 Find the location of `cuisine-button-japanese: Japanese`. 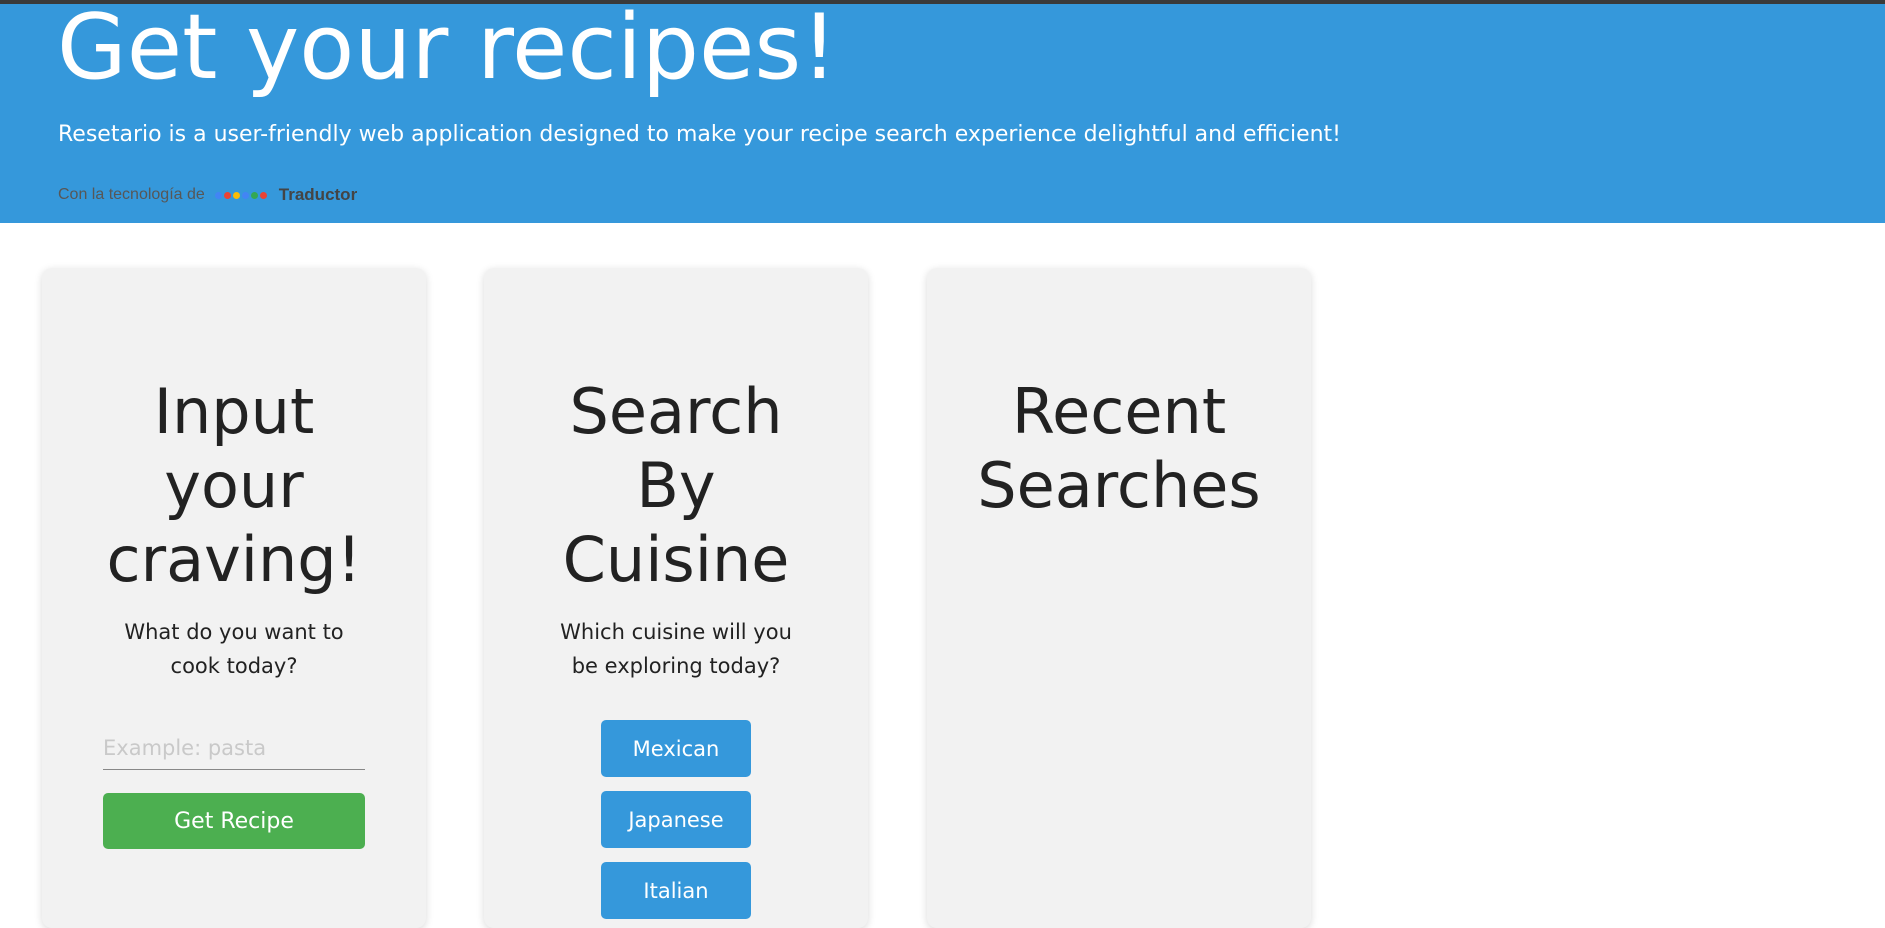

cuisine-button-japanese: Japanese is located at coordinates (676, 819).